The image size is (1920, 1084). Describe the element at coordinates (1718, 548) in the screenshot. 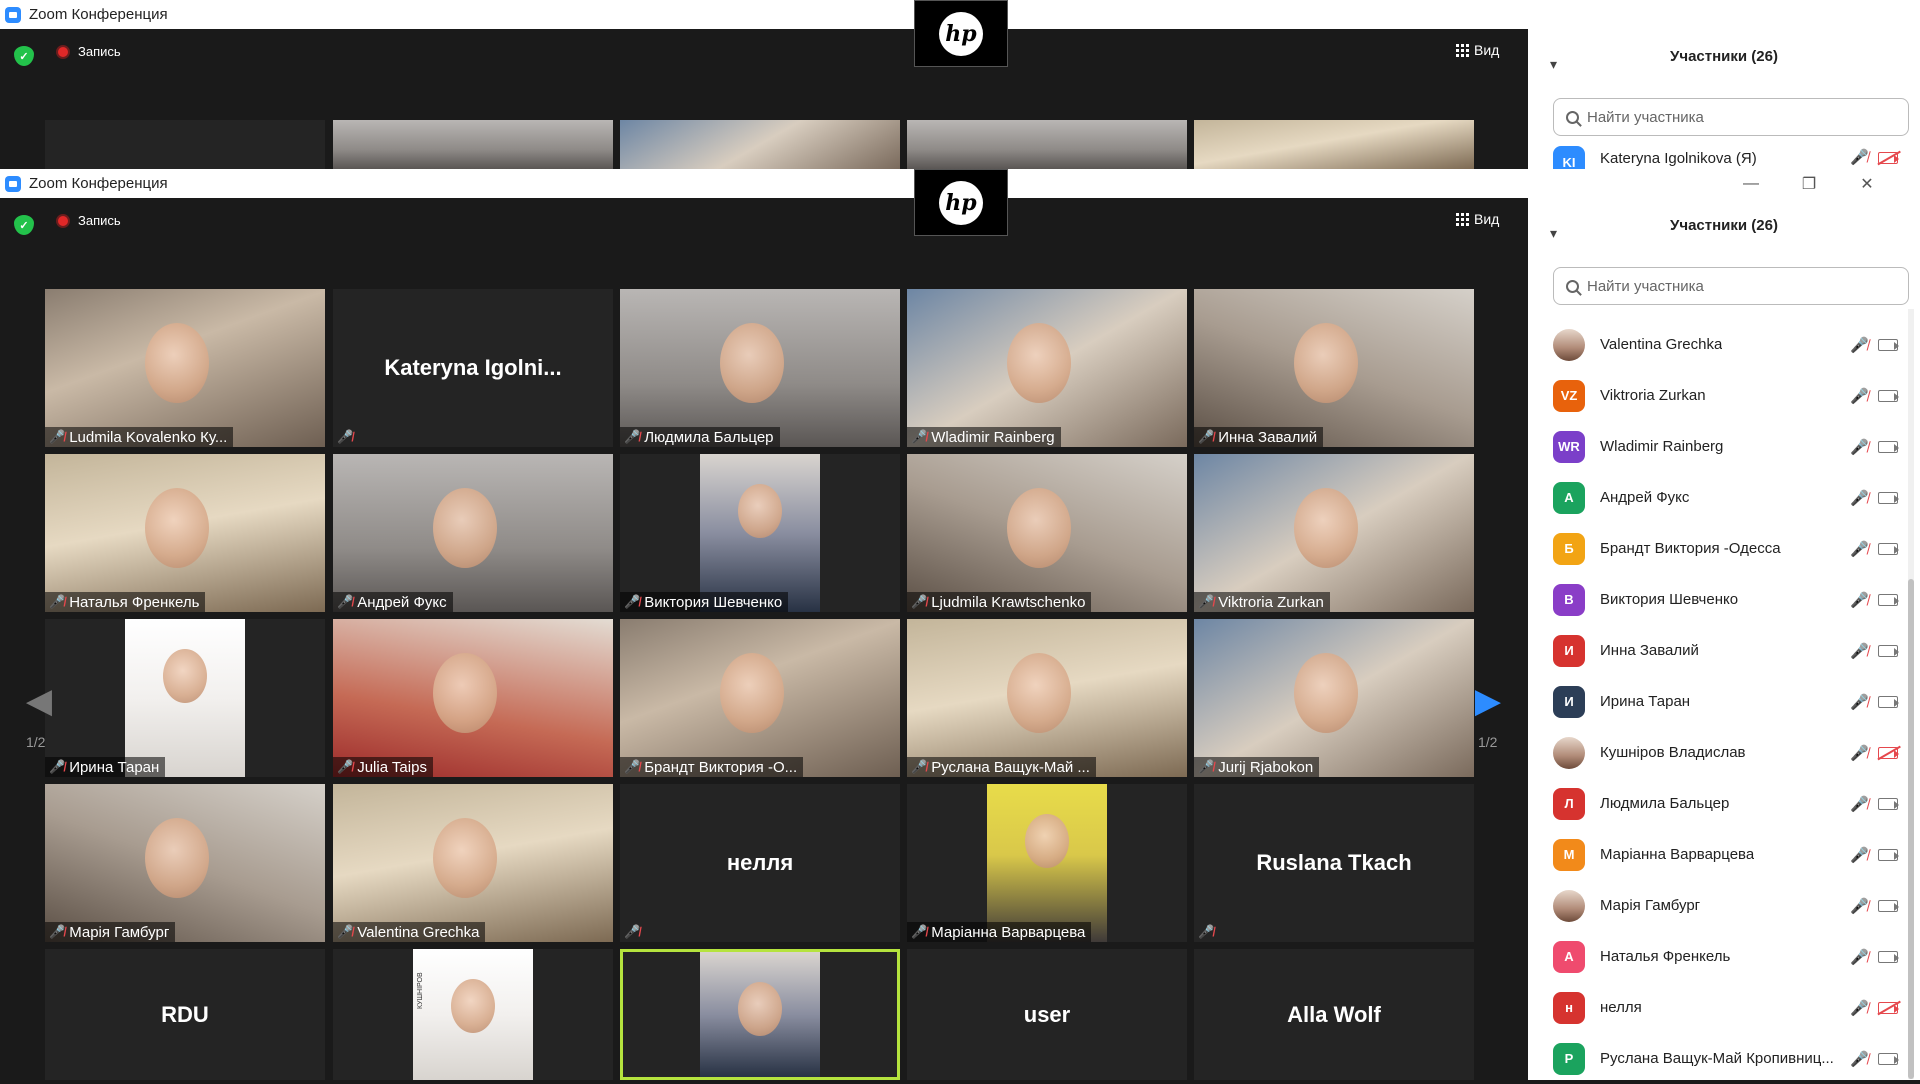

I see `participant-row: Б Брандт Виктория -Одесса 🎤̸` at that location.